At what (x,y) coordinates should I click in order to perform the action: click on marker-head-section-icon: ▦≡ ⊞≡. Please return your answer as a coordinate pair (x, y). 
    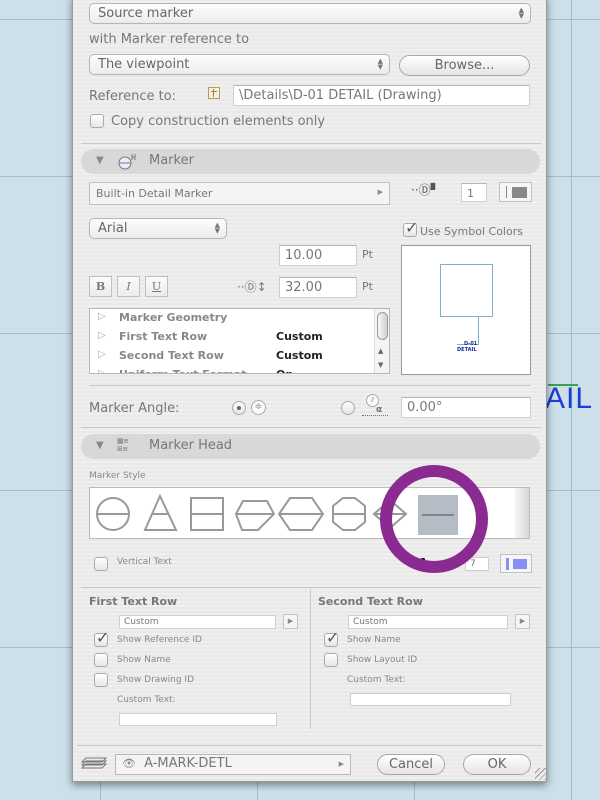
    Looking at the image, I should click on (123, 445).